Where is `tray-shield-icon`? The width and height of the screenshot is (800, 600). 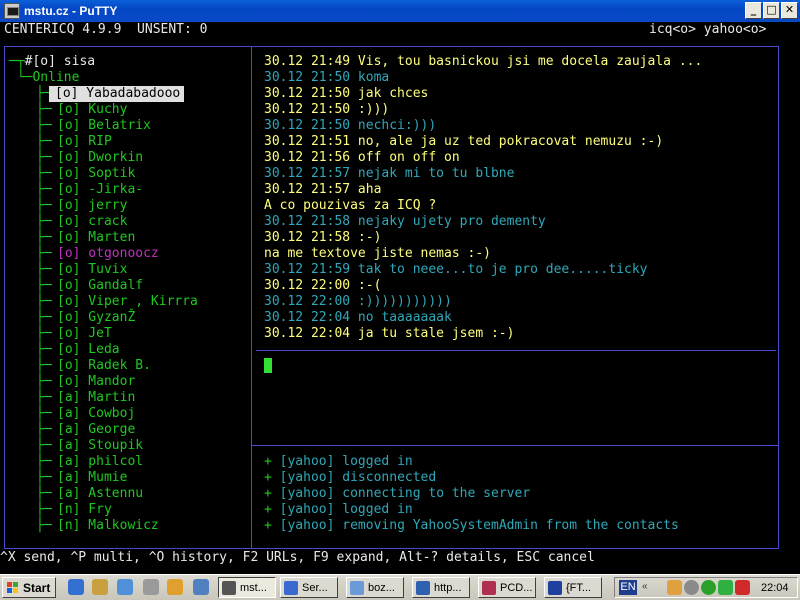 tray-shield-icon is located at coordinates (742, 587).